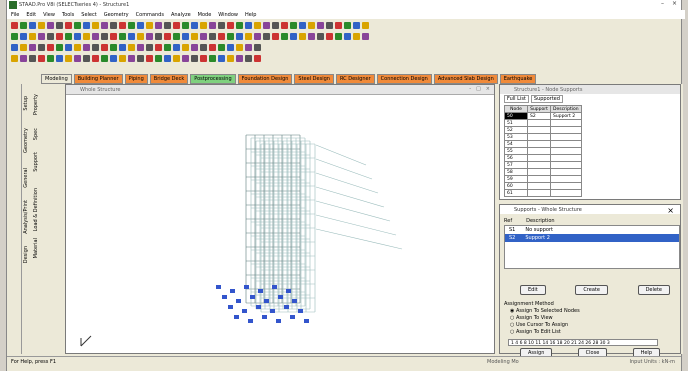 This screenshot has width=688, height=371. What do you see at coordinates (470, 89) in the screenshot?
I see `vp-minimize-button: -` at bounding box center [470, 89].